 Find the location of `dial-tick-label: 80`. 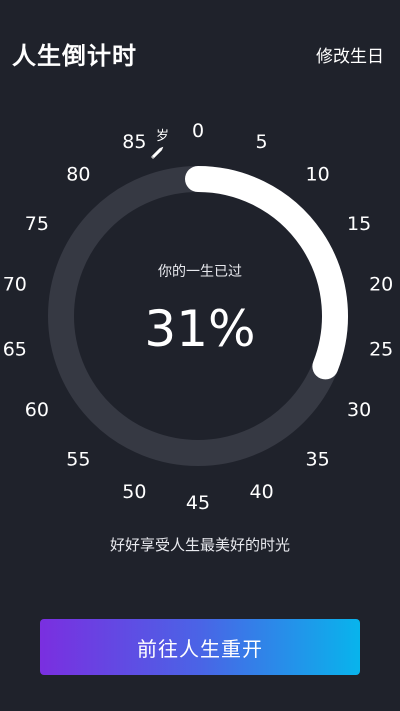

dial-tick-label: 80 is located at coordinates (78, 175).